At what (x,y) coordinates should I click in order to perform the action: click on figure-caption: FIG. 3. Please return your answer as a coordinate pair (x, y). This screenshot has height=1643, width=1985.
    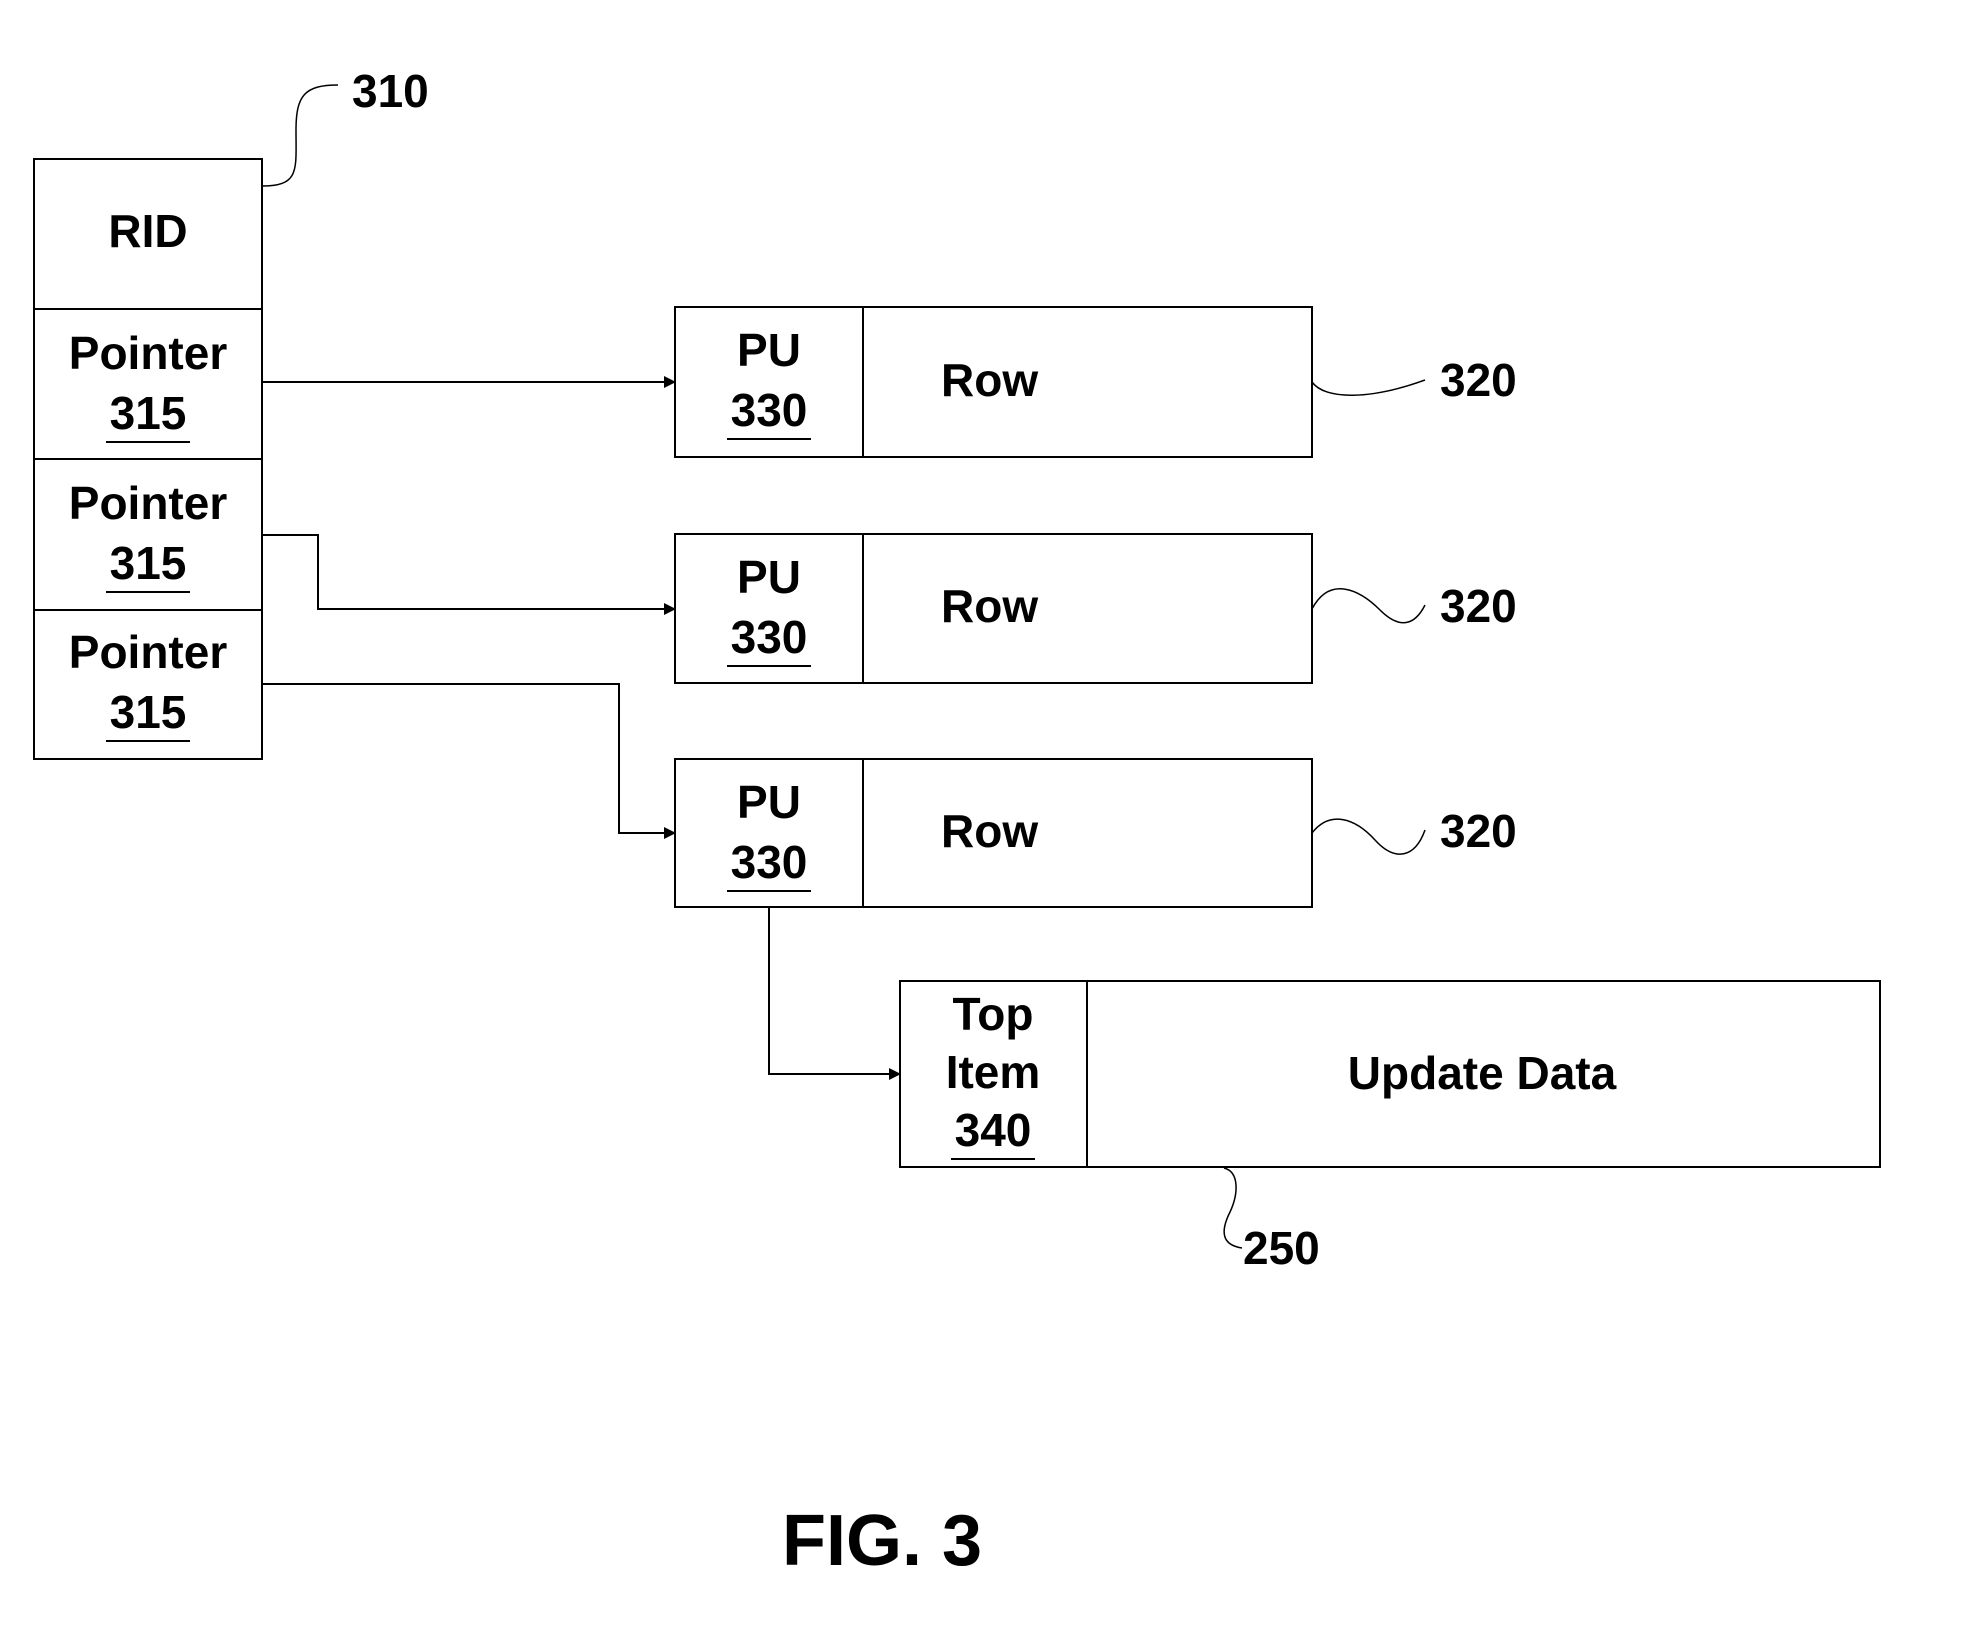
    Looking at the image, I should click on (882, 1541).